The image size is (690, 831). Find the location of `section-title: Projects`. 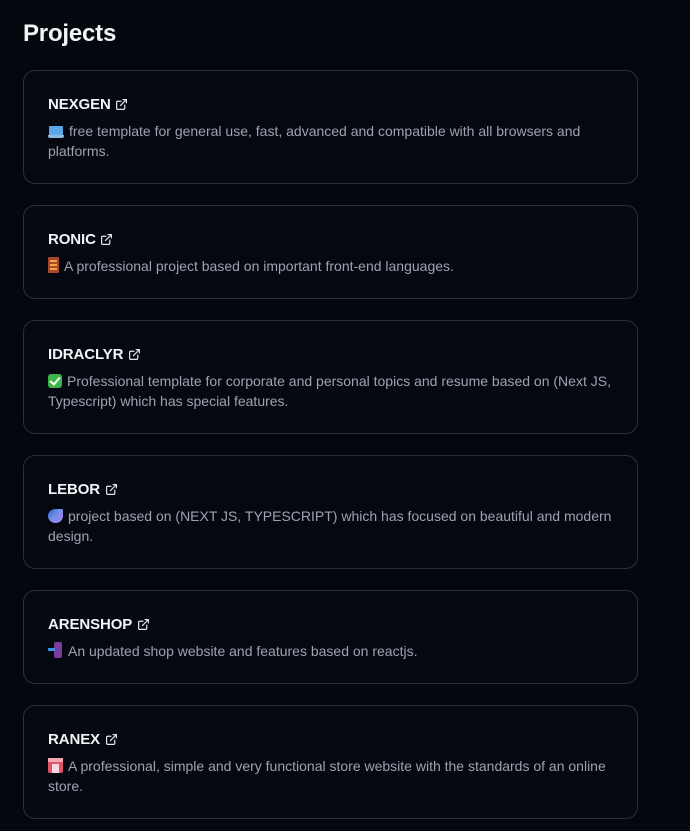

section-title: Projects is located at coordinates (70, 33).